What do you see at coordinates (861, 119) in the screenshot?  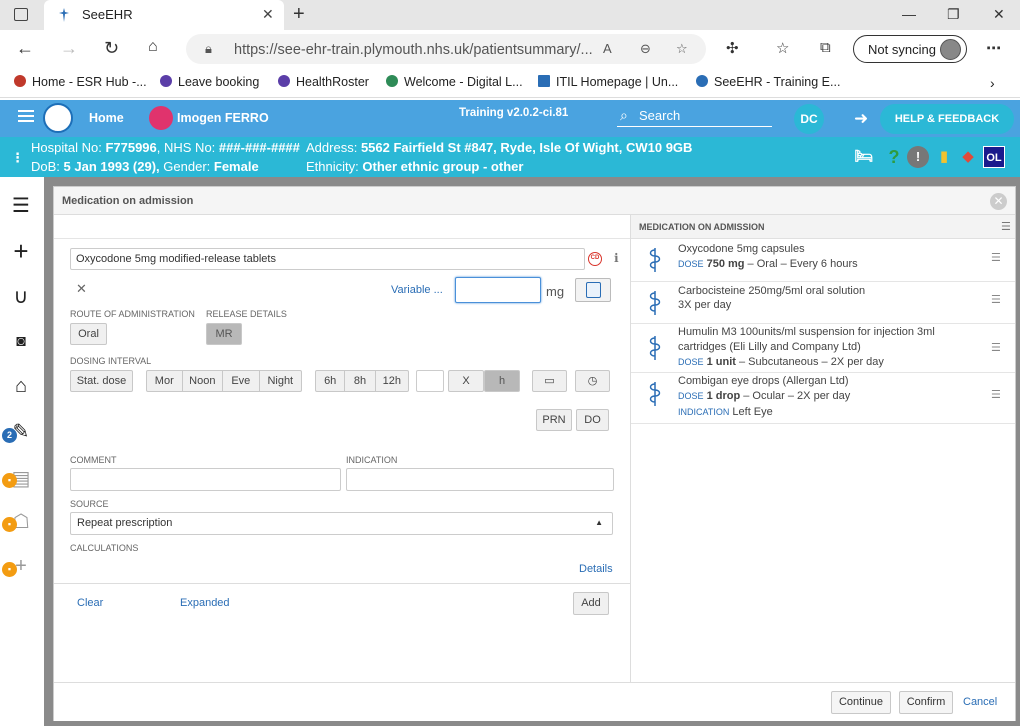 I see `logout-icon: ➜` at bounding box center [861, 119].